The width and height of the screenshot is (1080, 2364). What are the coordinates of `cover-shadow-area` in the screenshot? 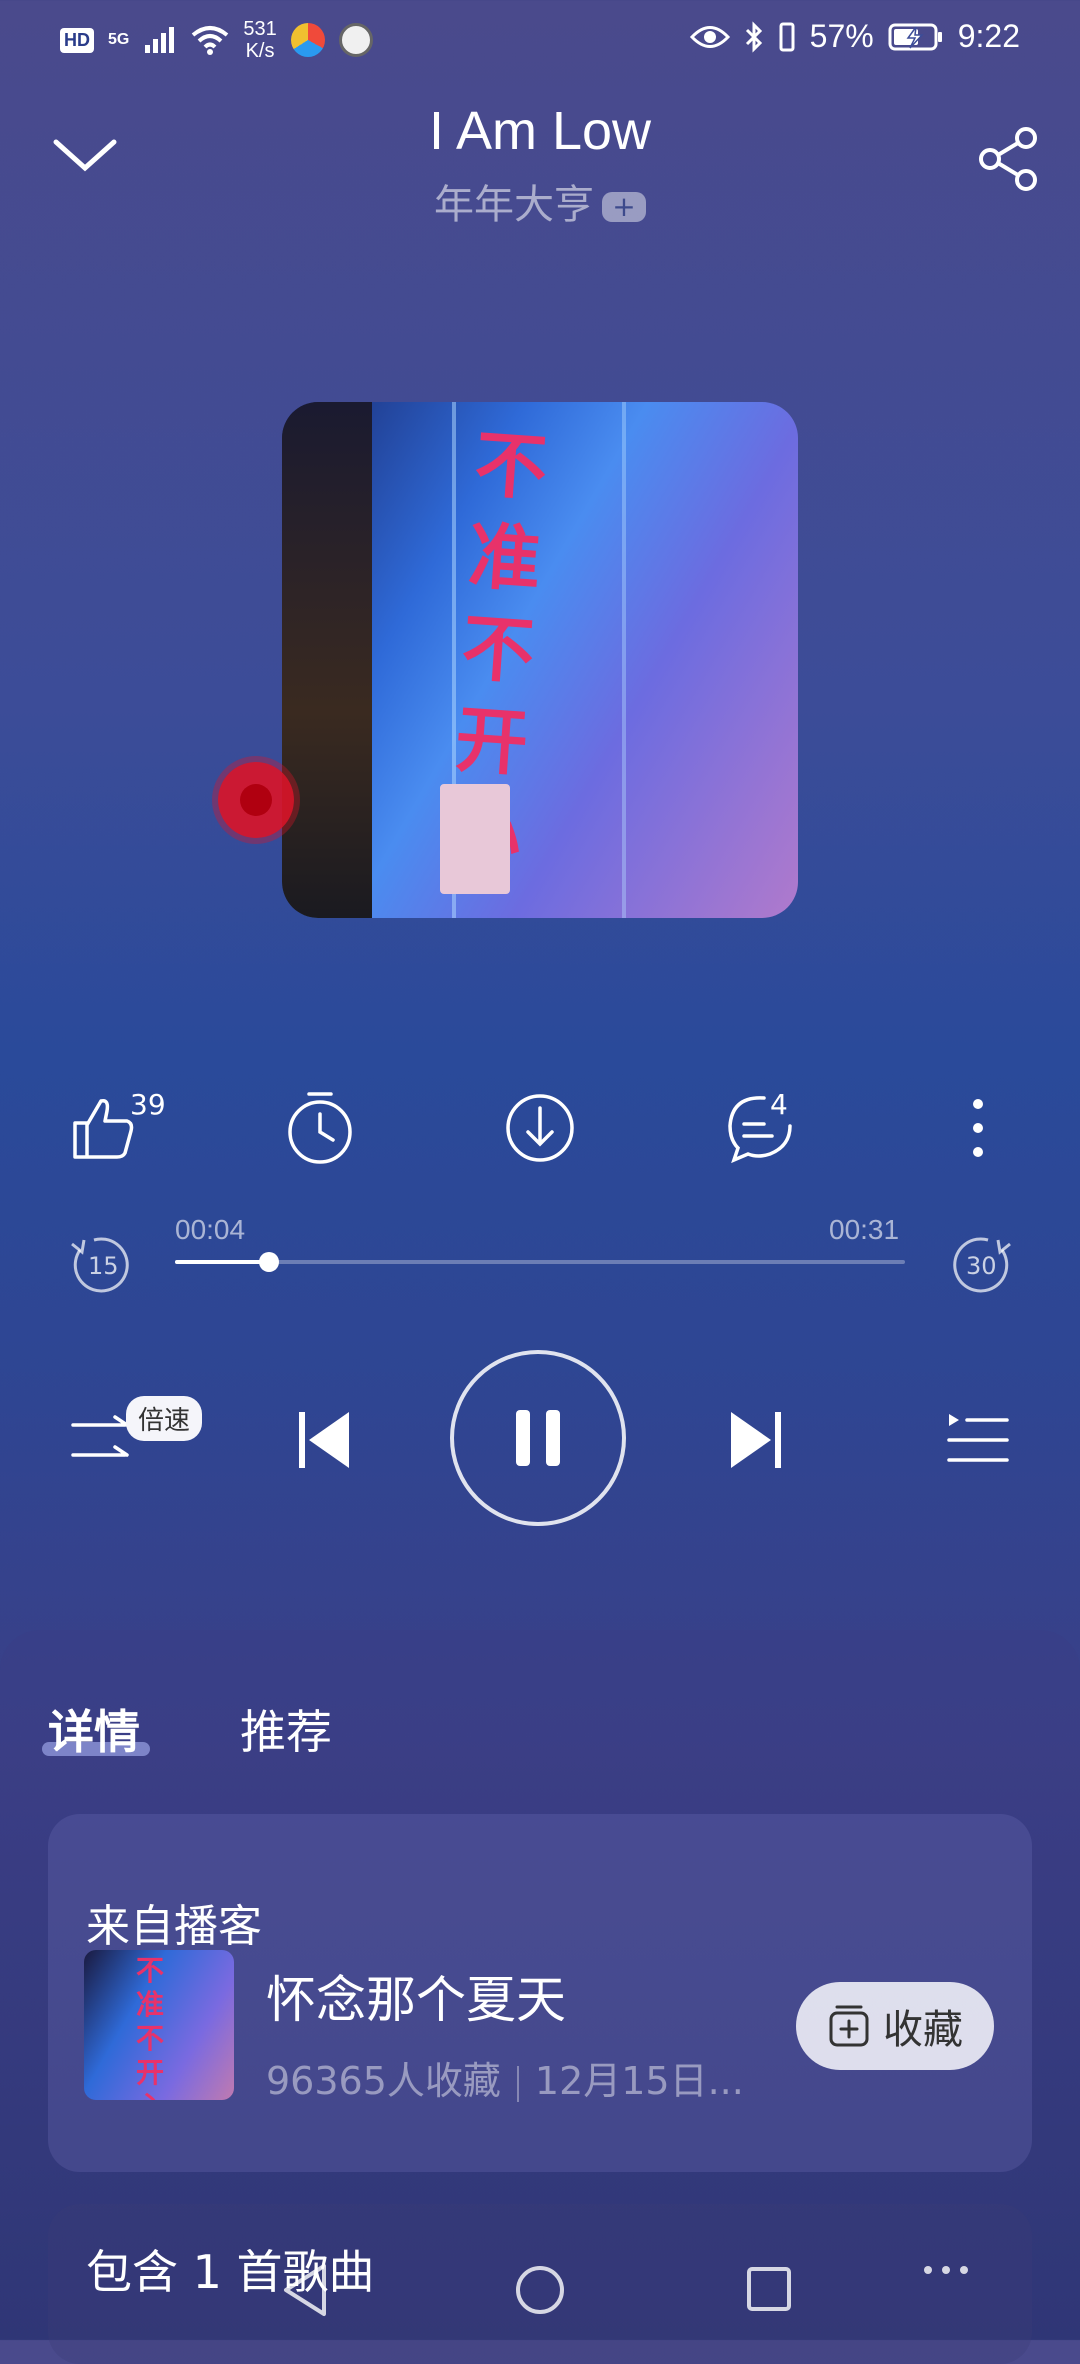 It's located at (327, 660).